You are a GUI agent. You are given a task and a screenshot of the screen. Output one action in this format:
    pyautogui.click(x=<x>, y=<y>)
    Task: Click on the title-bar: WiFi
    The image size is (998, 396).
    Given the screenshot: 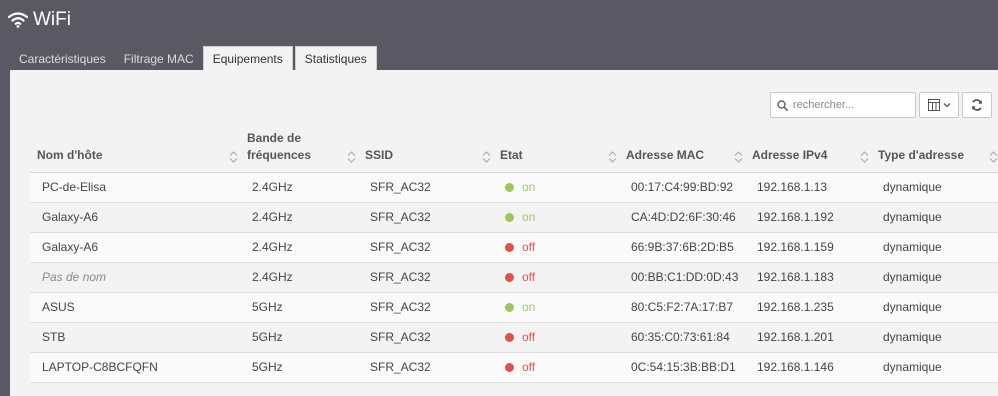 What is the action you would take?
    pyautogui.click(x=499, y=20)
    